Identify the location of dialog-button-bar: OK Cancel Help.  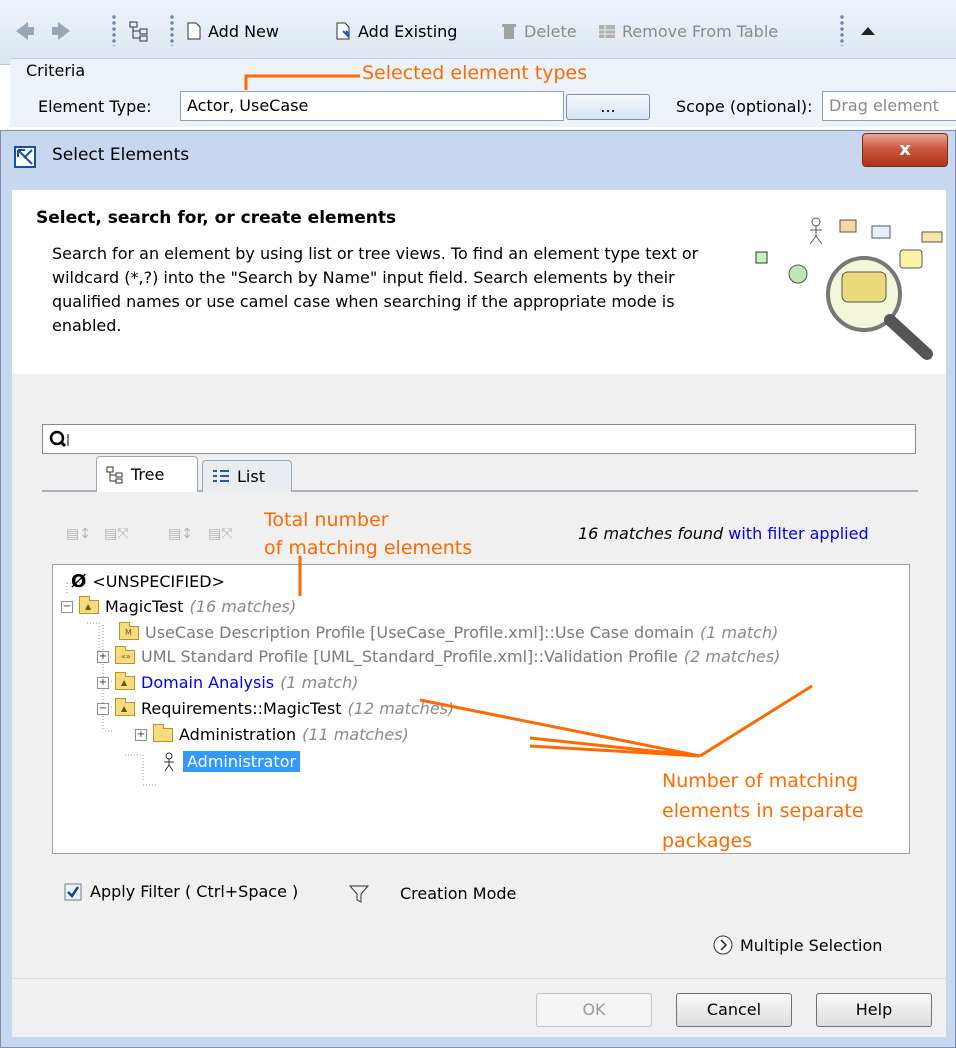
(479, 1007).